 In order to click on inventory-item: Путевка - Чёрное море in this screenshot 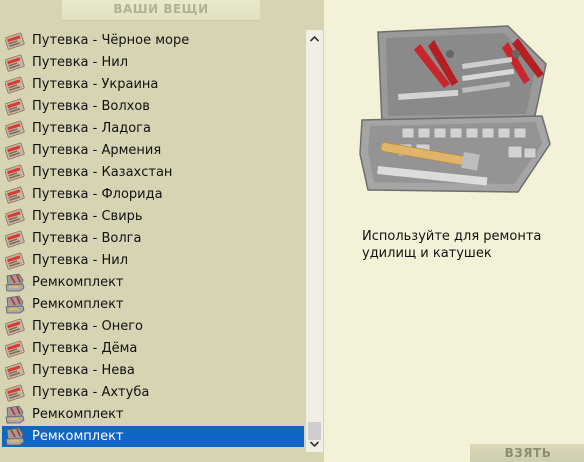, I will do `click(153, 40)`.